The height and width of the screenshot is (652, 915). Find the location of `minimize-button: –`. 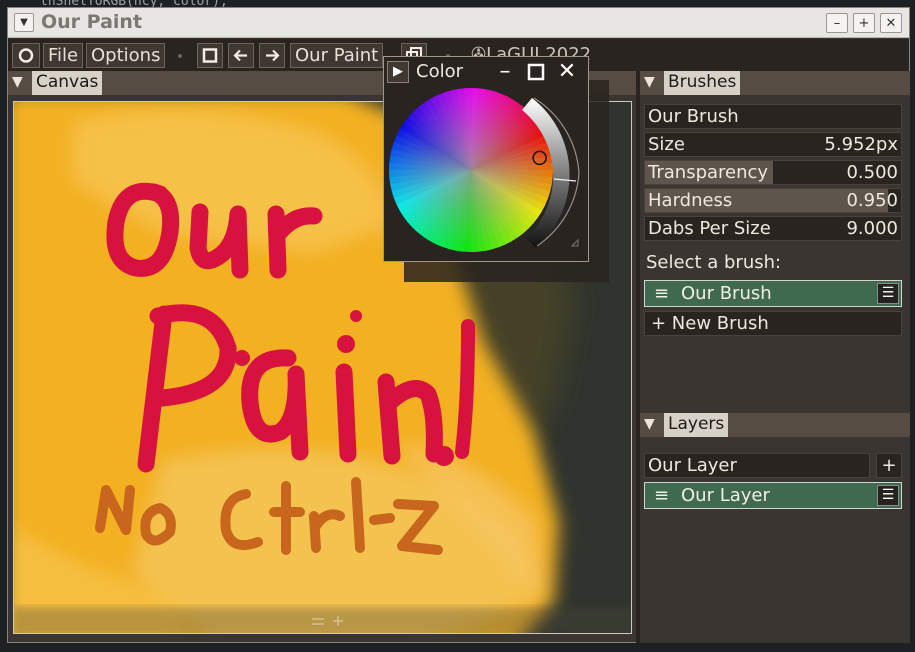

minimize-button: – is located at coordinates (837, 23).